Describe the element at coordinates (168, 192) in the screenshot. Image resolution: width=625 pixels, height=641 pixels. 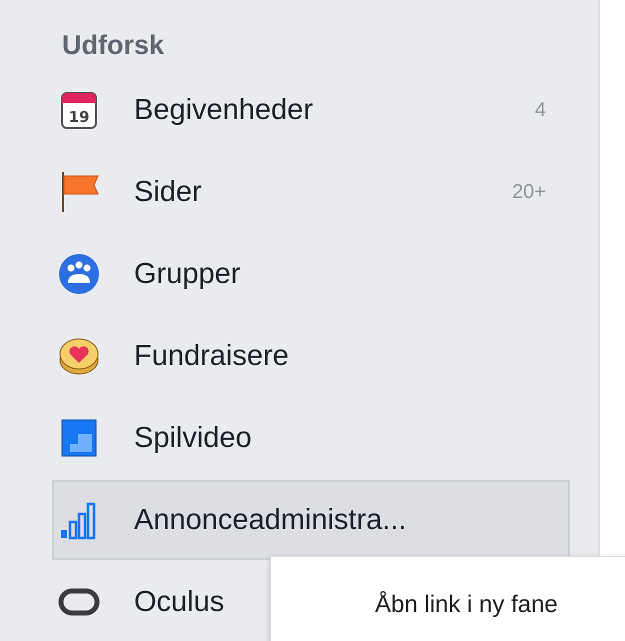
I see `item-label: Sider` at that location.